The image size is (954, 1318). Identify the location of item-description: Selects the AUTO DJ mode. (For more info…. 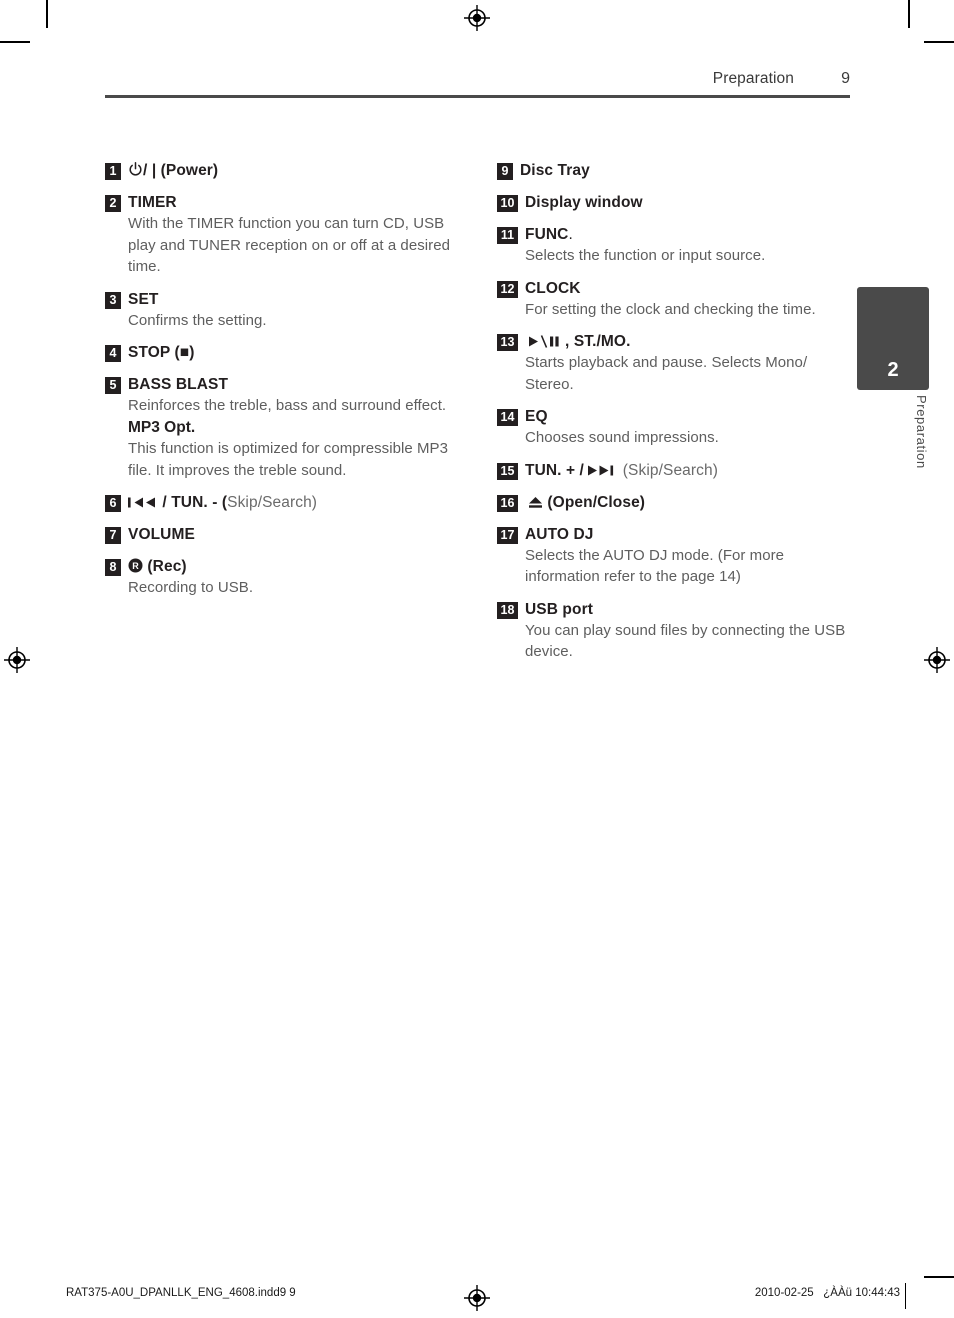
(655, 566).